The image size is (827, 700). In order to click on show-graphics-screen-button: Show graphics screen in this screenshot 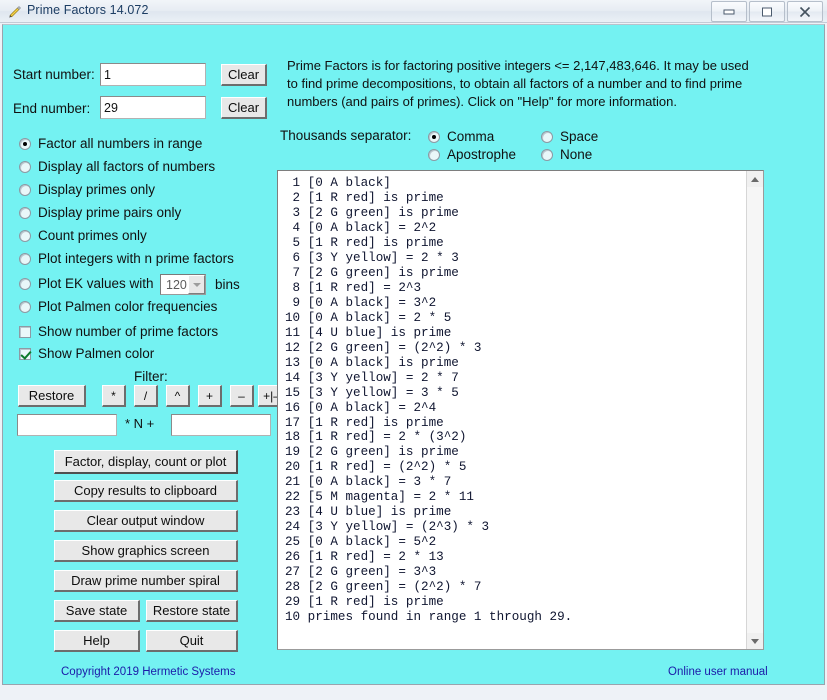, I will do `click(146, 551)`.